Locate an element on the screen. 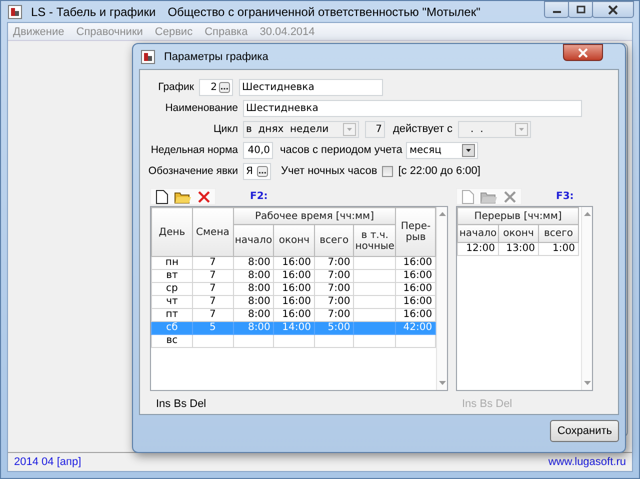 The width and height of the screenshot is (640, 479). field-label: Цикл is located at coordinates (225, 129).